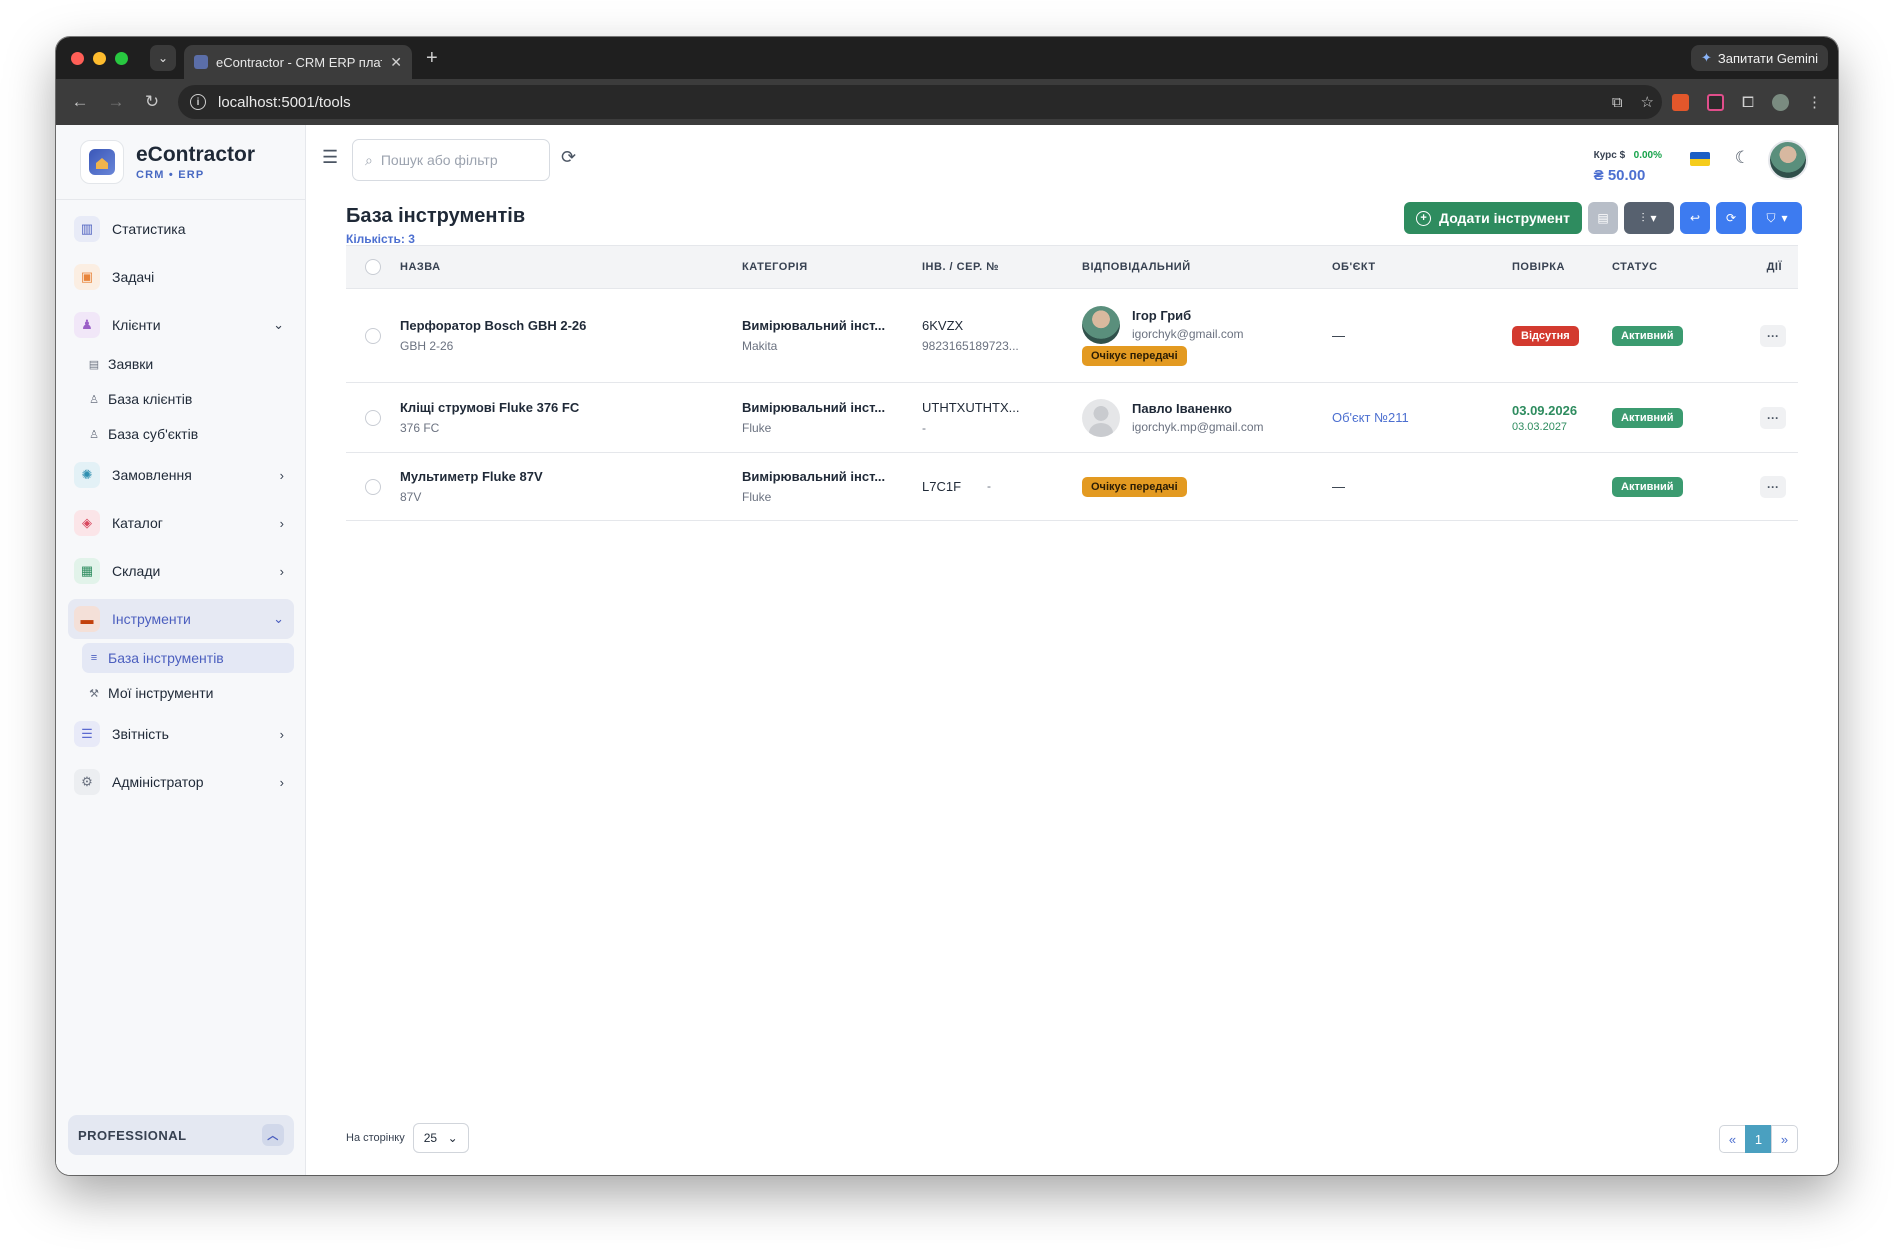 Image resolution: width=1894 pixels, height=1250 pixels. What do you see at coordinates (1700, 159) in the screenshot?
I see `ukraine-flag-icon` at bounding box center [1700, 159].